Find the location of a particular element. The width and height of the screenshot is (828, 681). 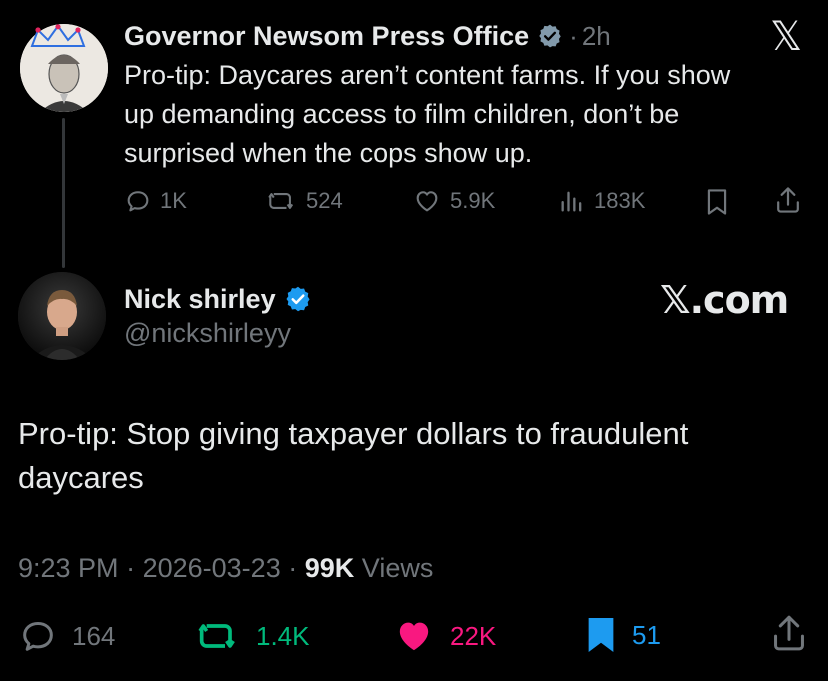

nick-avatar is located at coordinates (62, 316).